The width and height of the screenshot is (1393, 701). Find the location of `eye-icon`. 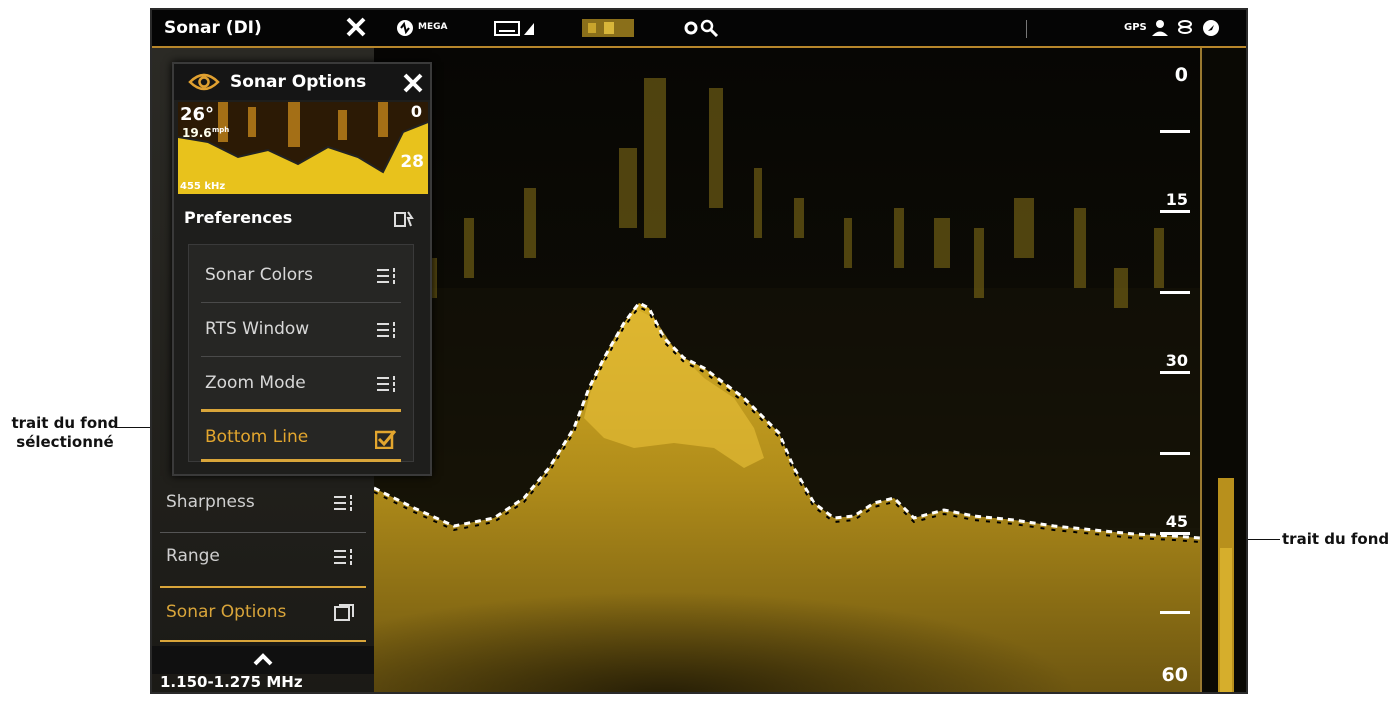

eye-icon is located at coordinates (204, 82).